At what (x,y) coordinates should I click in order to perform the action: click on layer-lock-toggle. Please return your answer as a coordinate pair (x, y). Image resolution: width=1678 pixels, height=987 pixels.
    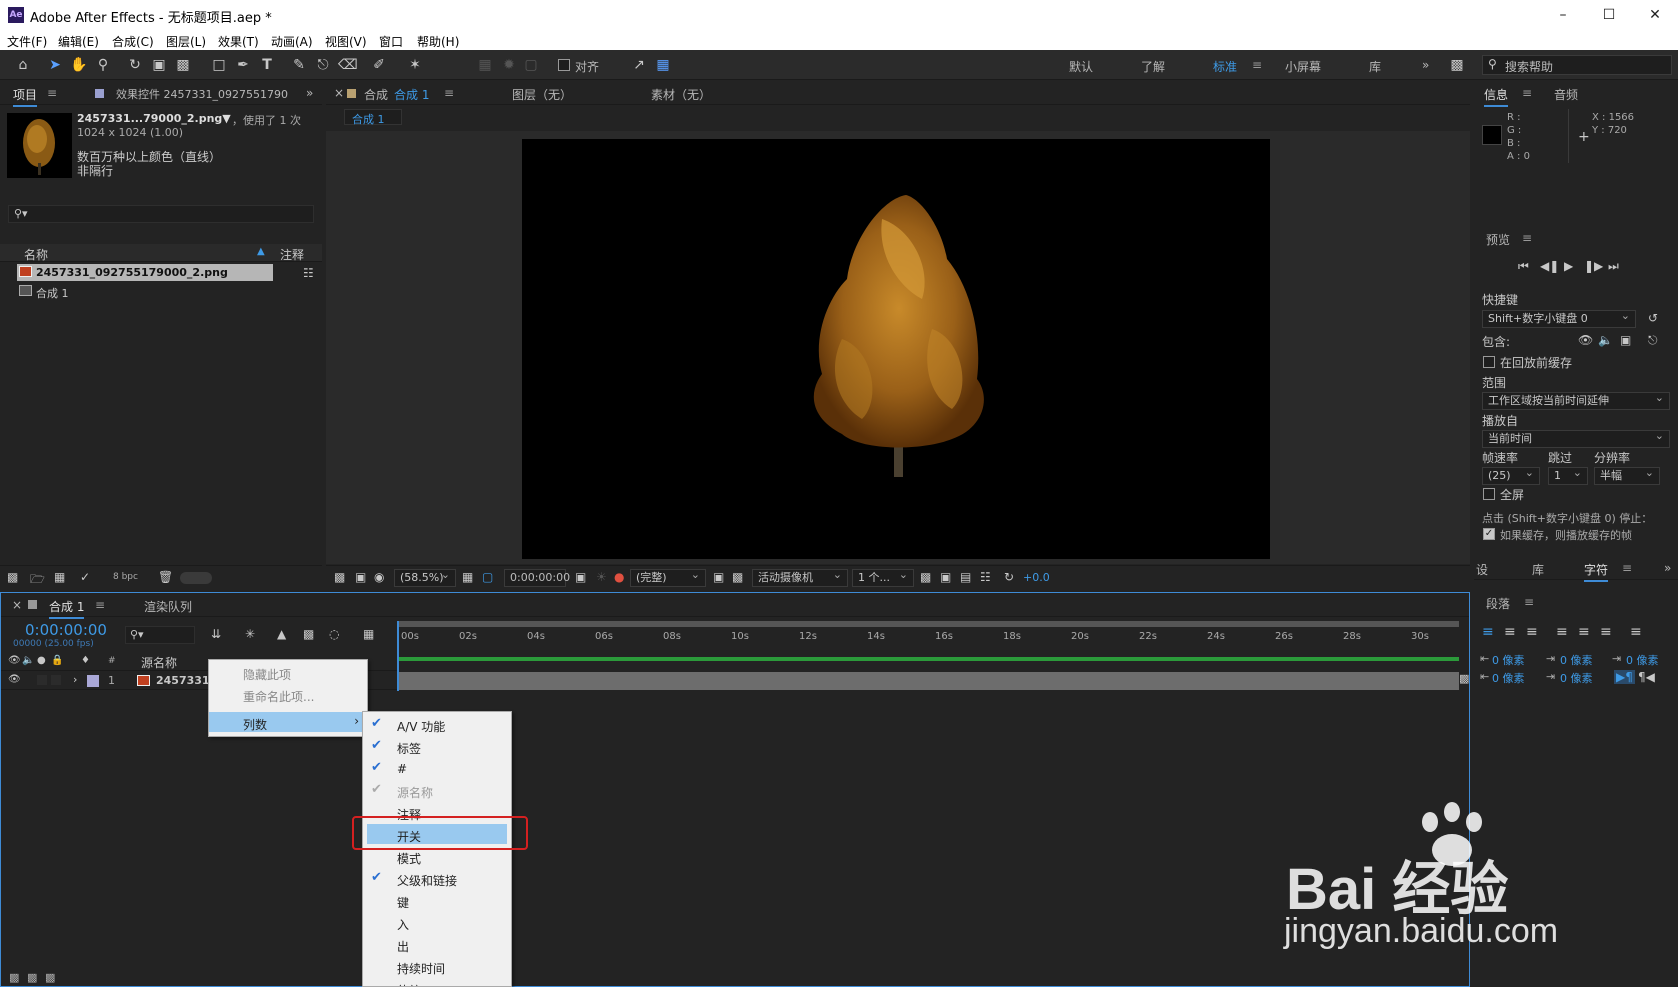
    Looking at the image, I should click on (56, 680).